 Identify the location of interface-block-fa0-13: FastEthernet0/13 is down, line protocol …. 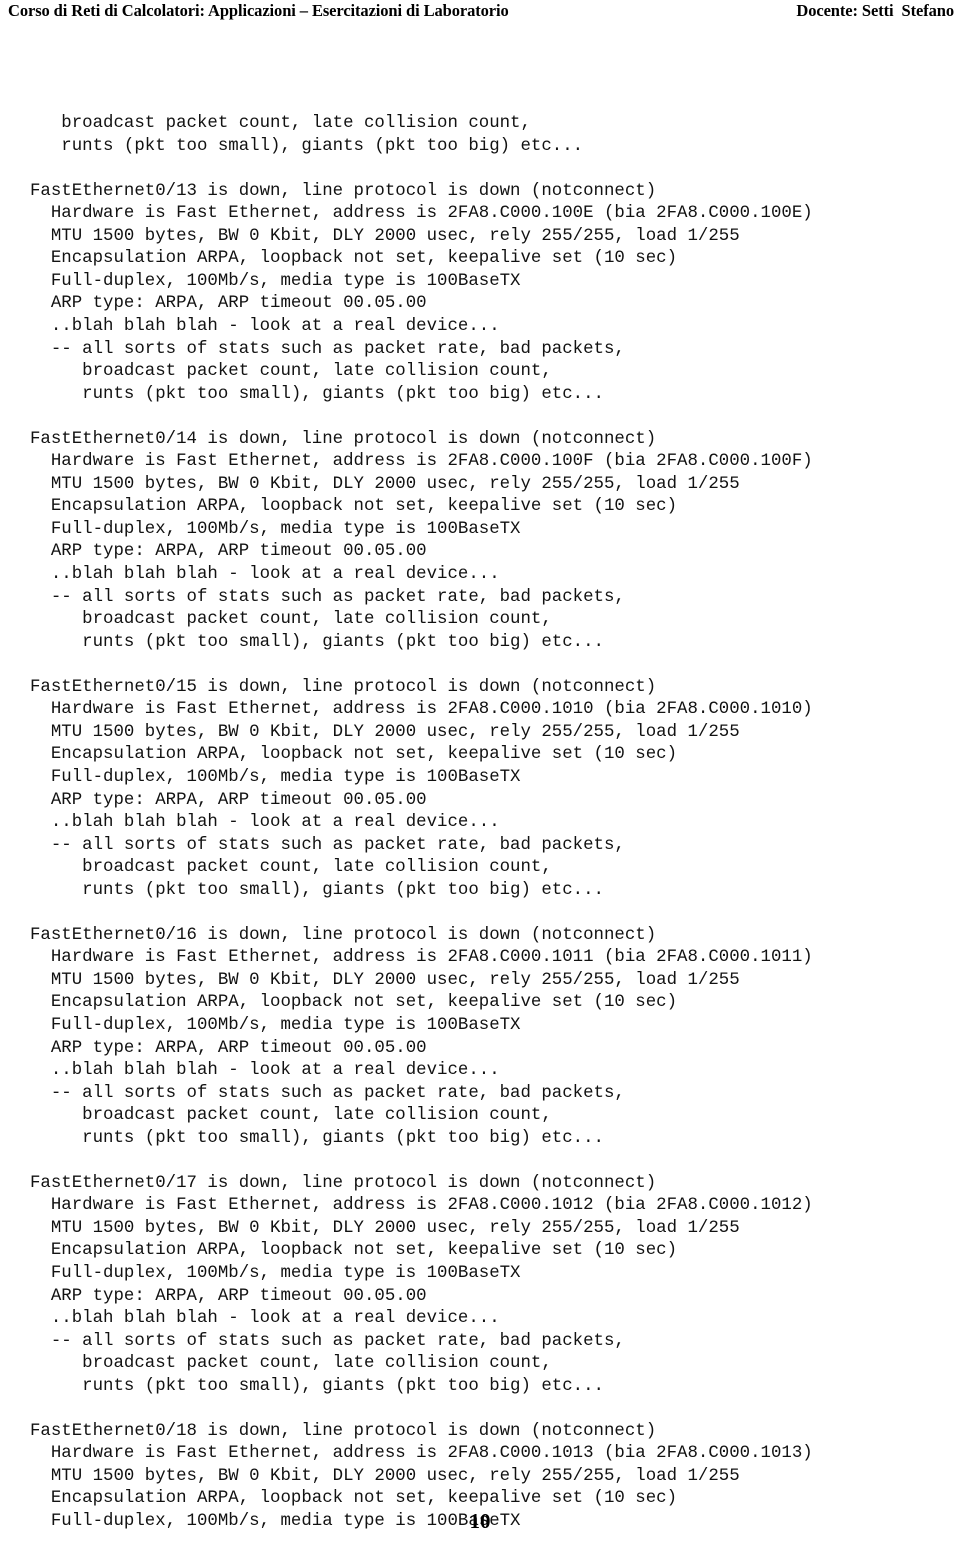
(486, 293).